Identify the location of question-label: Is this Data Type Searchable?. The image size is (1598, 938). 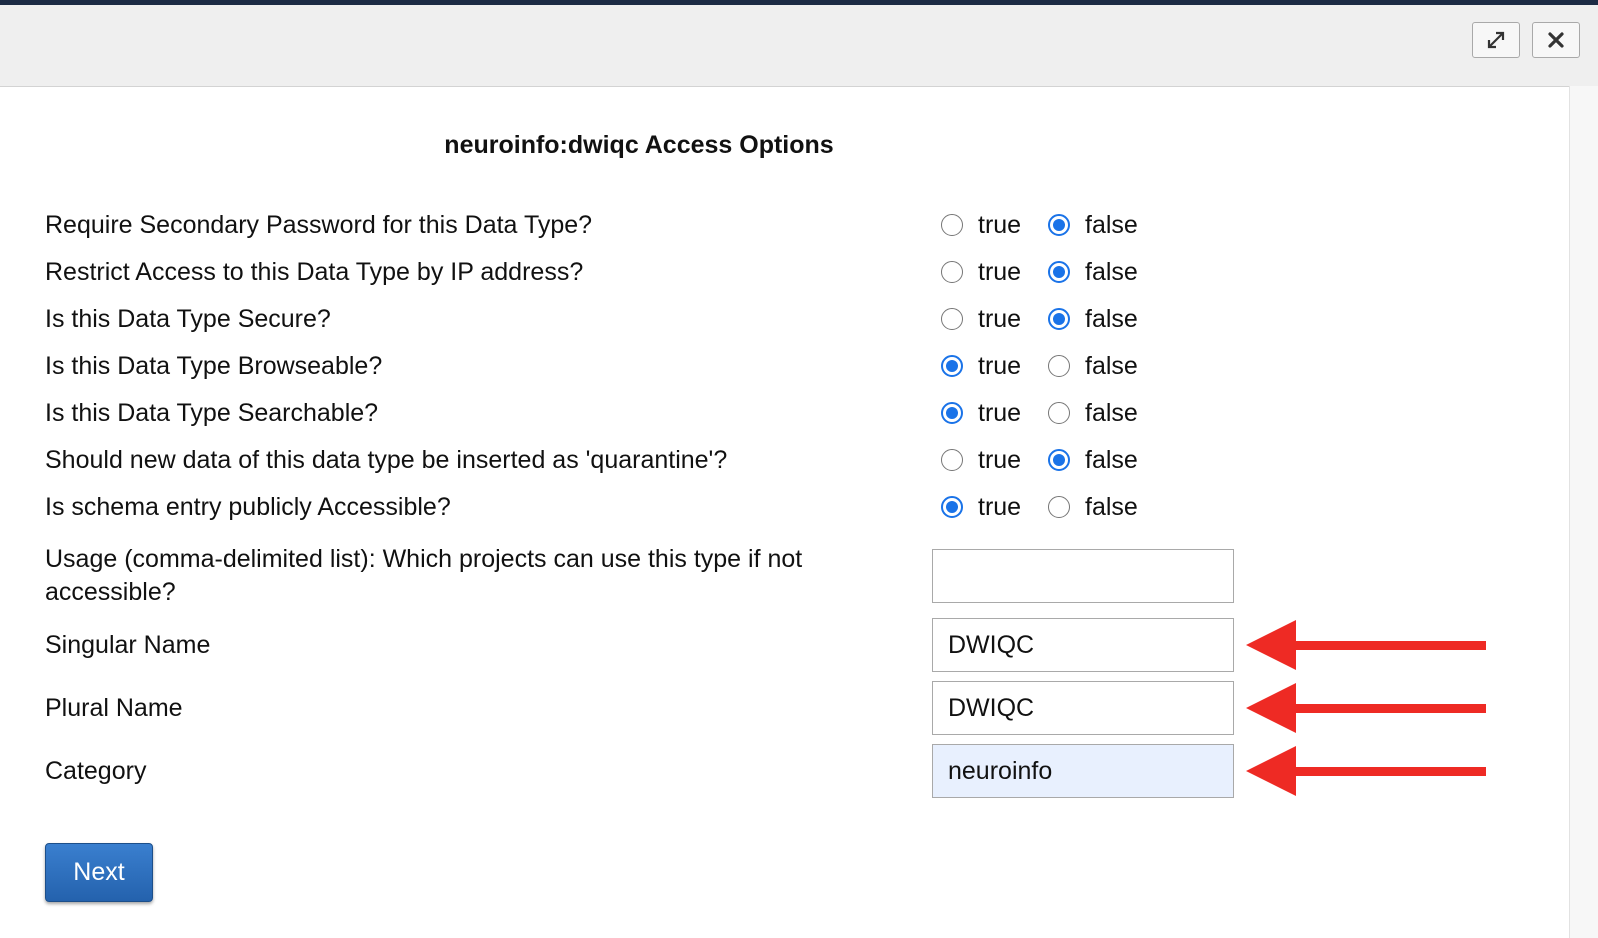
(212, 413).